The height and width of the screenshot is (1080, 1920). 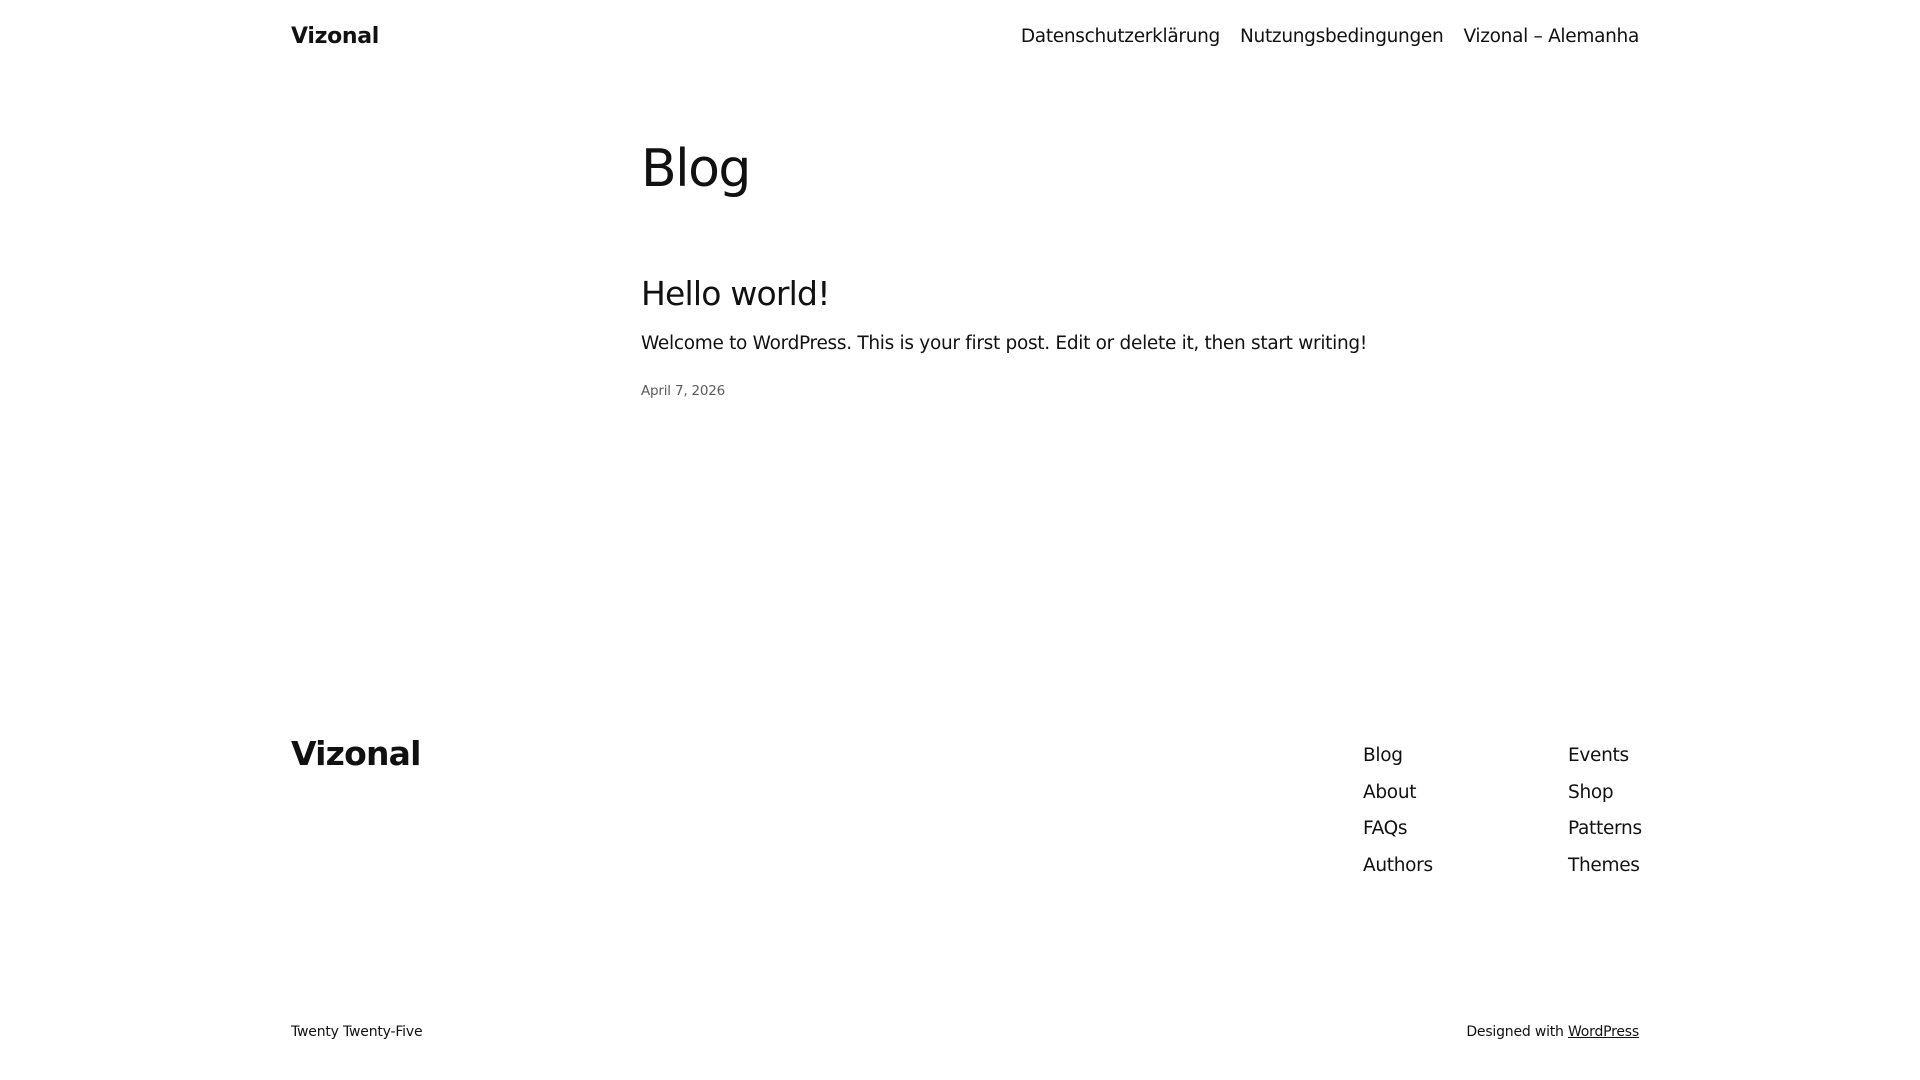 I want to click on footer-credit: Designed with WordPress, so click(x=1552, y=1032).